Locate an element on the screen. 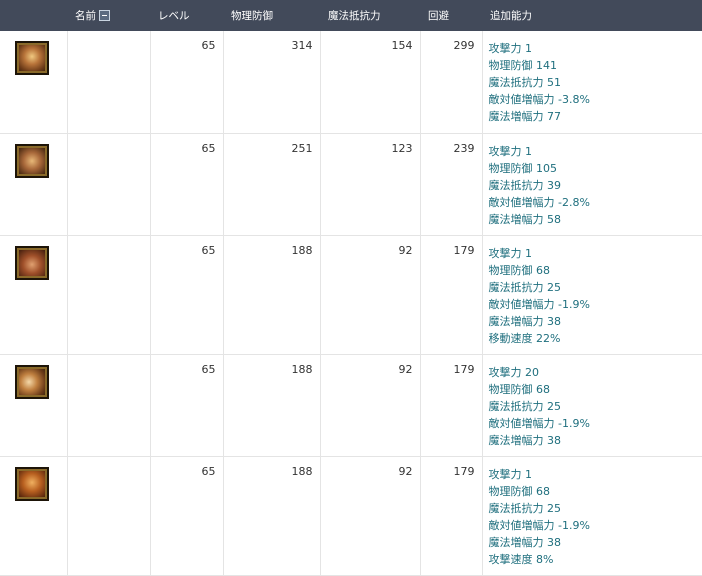 The height and width of the screenshot is (576, 702). header-name: 名前 is located at coordinates (108, 15).